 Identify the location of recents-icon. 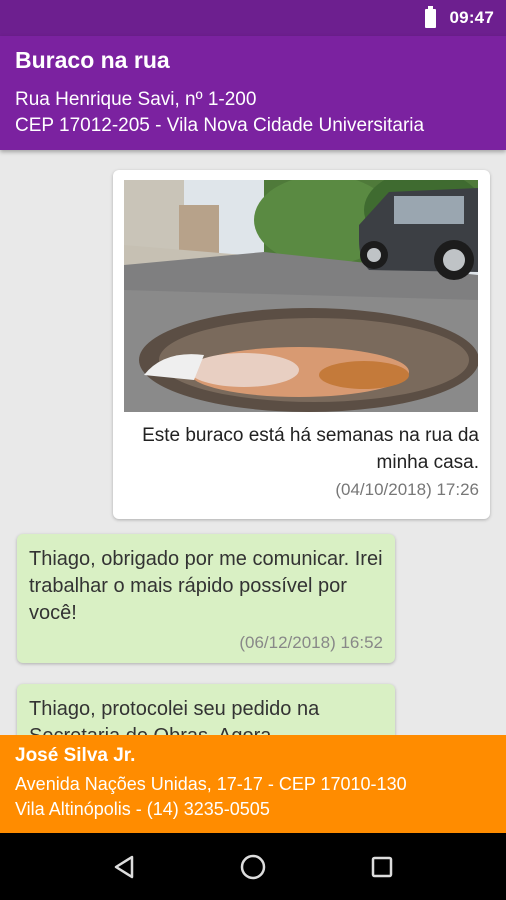
(382, 867).